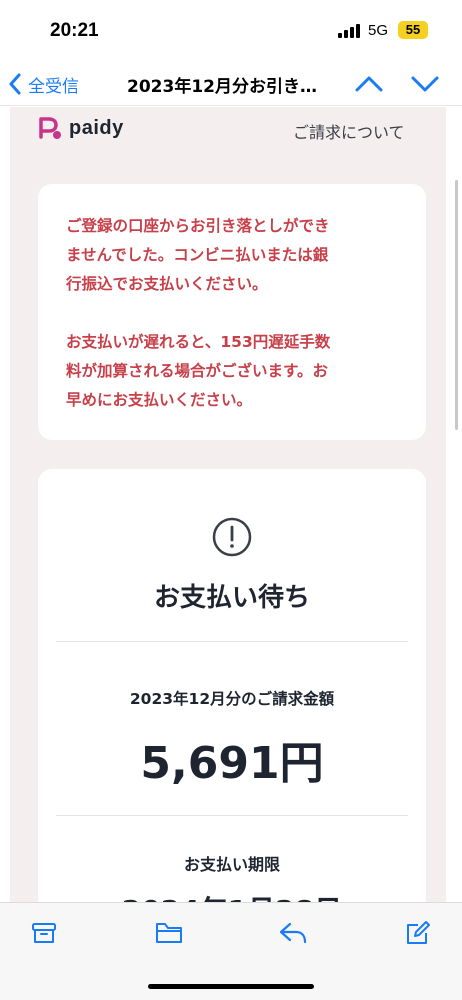 The height and width of the screenshot is (1000, 462). I want to click on compose-button, so click(418, 935).